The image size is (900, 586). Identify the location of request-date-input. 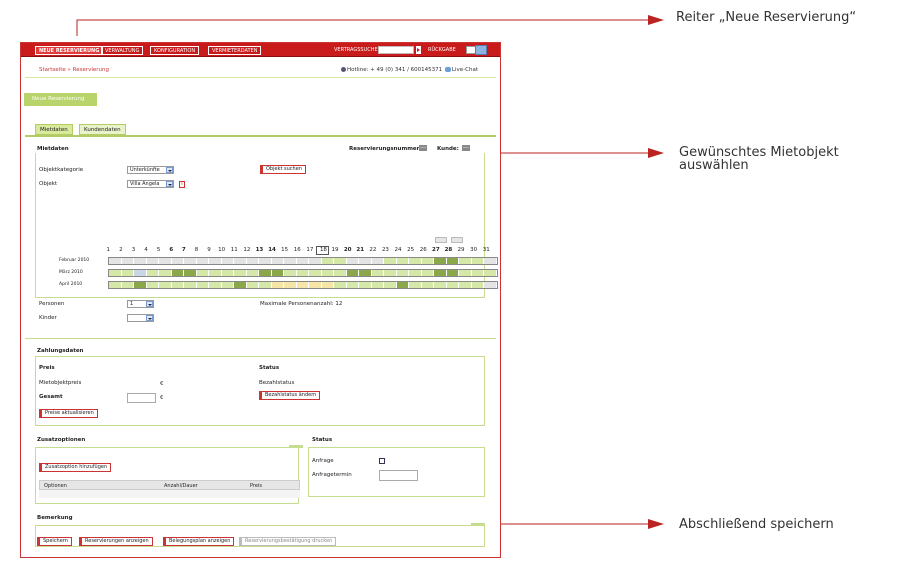
(398, 475).